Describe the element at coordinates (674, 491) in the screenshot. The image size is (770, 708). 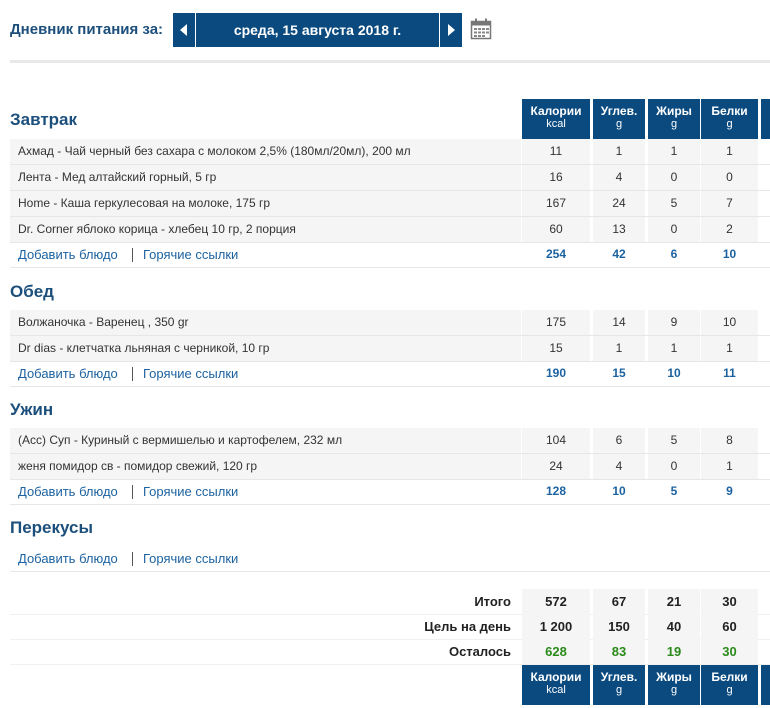
I see `meal-total-value: 5` at that location.